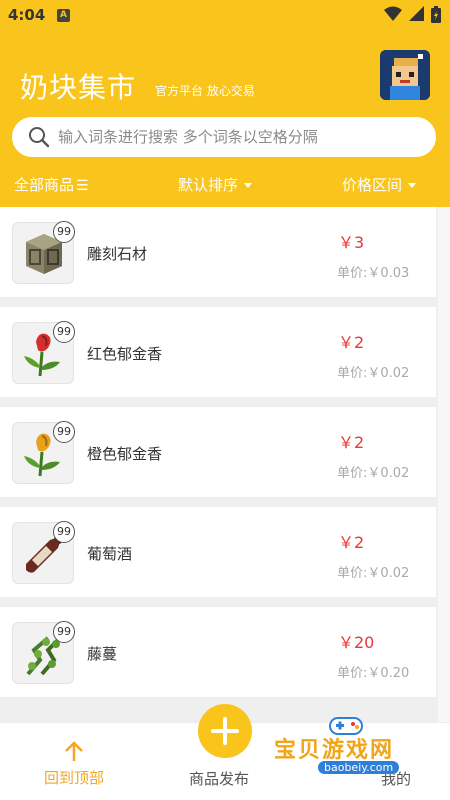 The width and height of the screenshot is (450, 800). Describe the element at coordinates (225, 731) in the screenshot. I see `publish-button` at that location.